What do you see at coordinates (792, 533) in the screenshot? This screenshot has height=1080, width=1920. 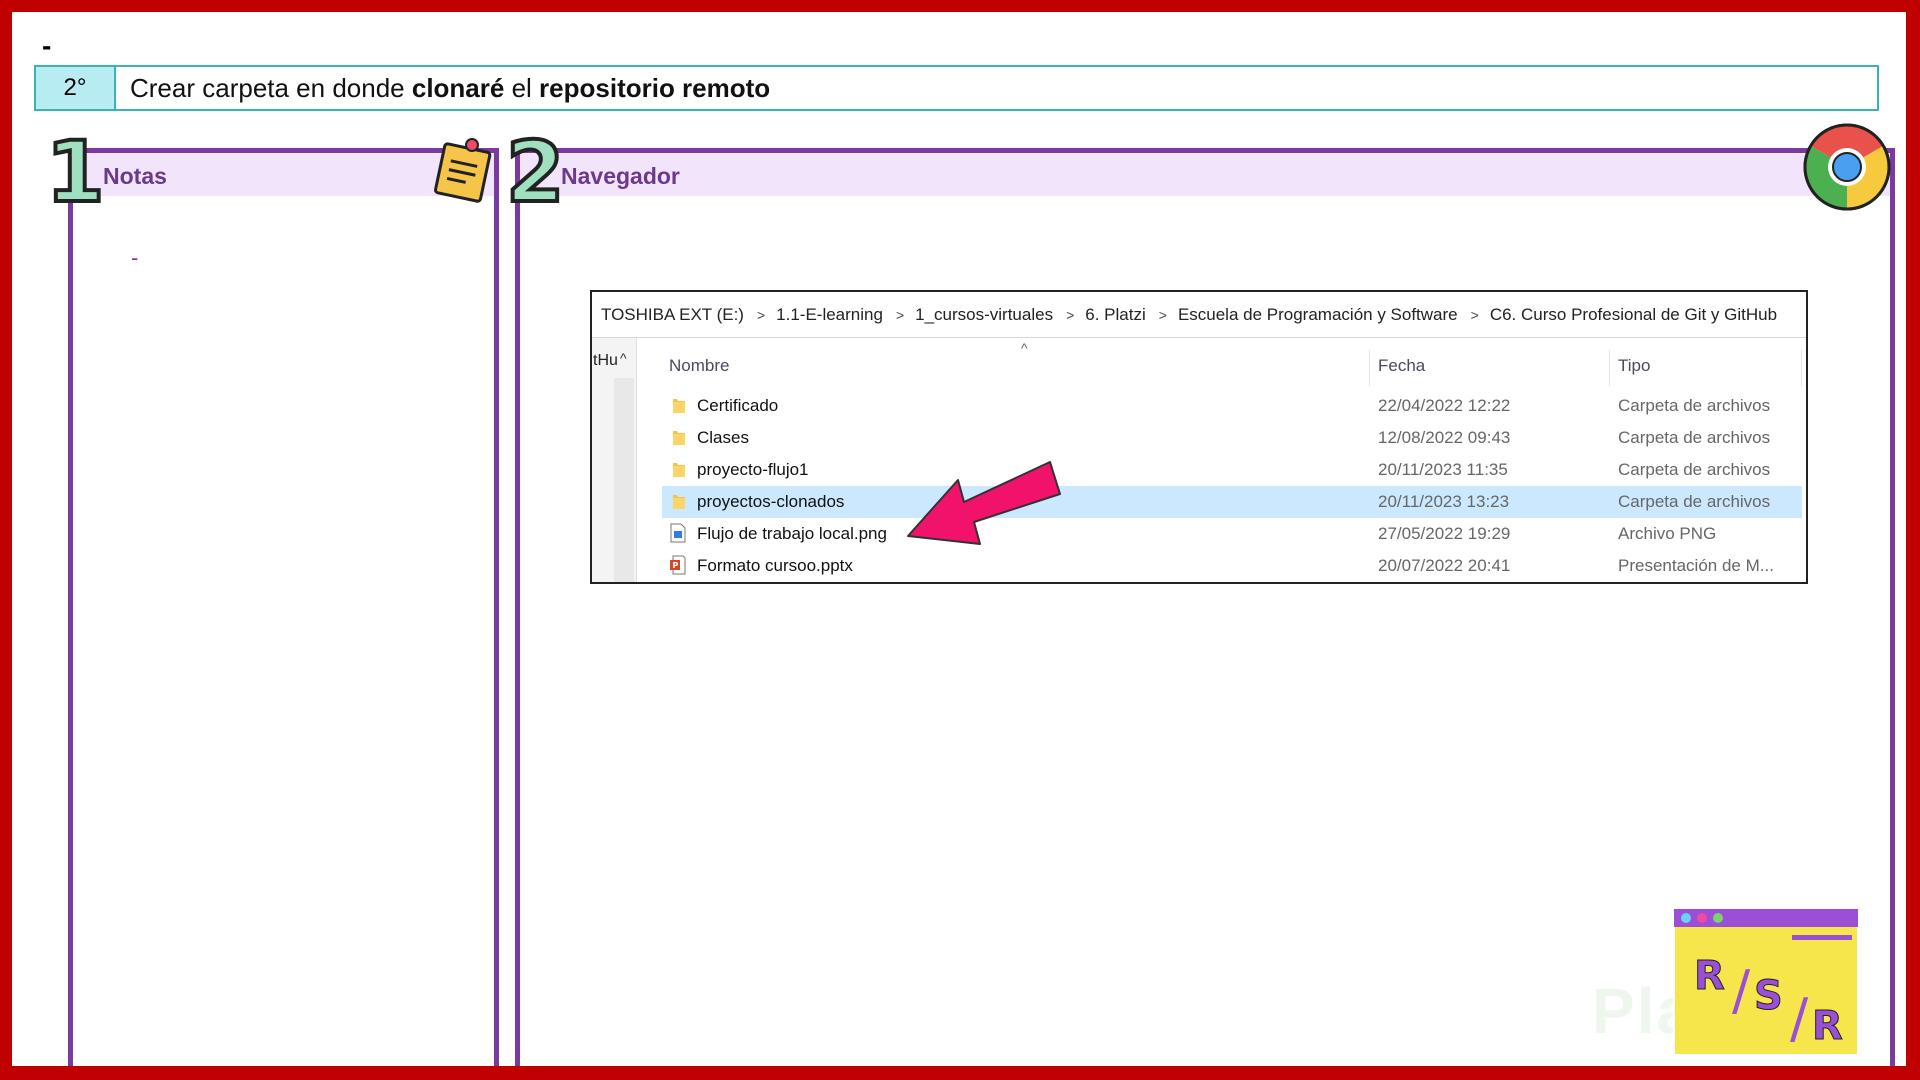 I see `file-name: Flujo de trabajo local.png` at bounding box center [792, 533].